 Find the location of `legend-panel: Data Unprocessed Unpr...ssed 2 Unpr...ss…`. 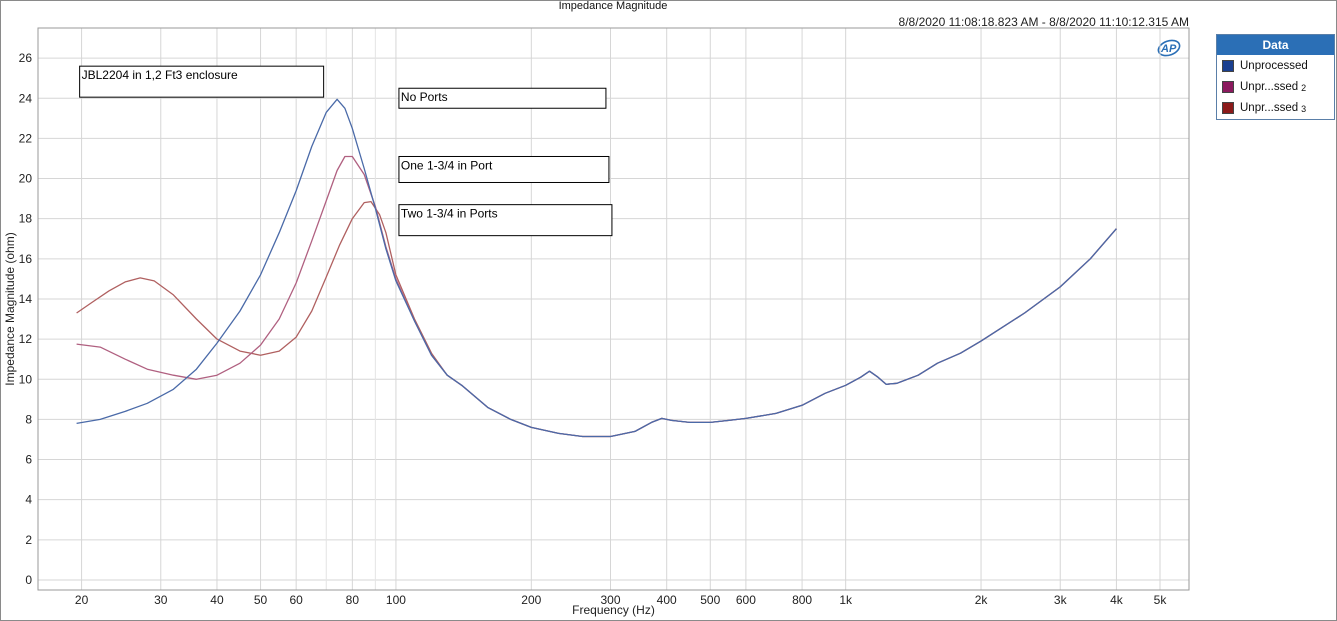

legend-panel: Data Unprocessed Unpr...ssed 2 Unpr...ss… is located at coordinates (1275, 77).